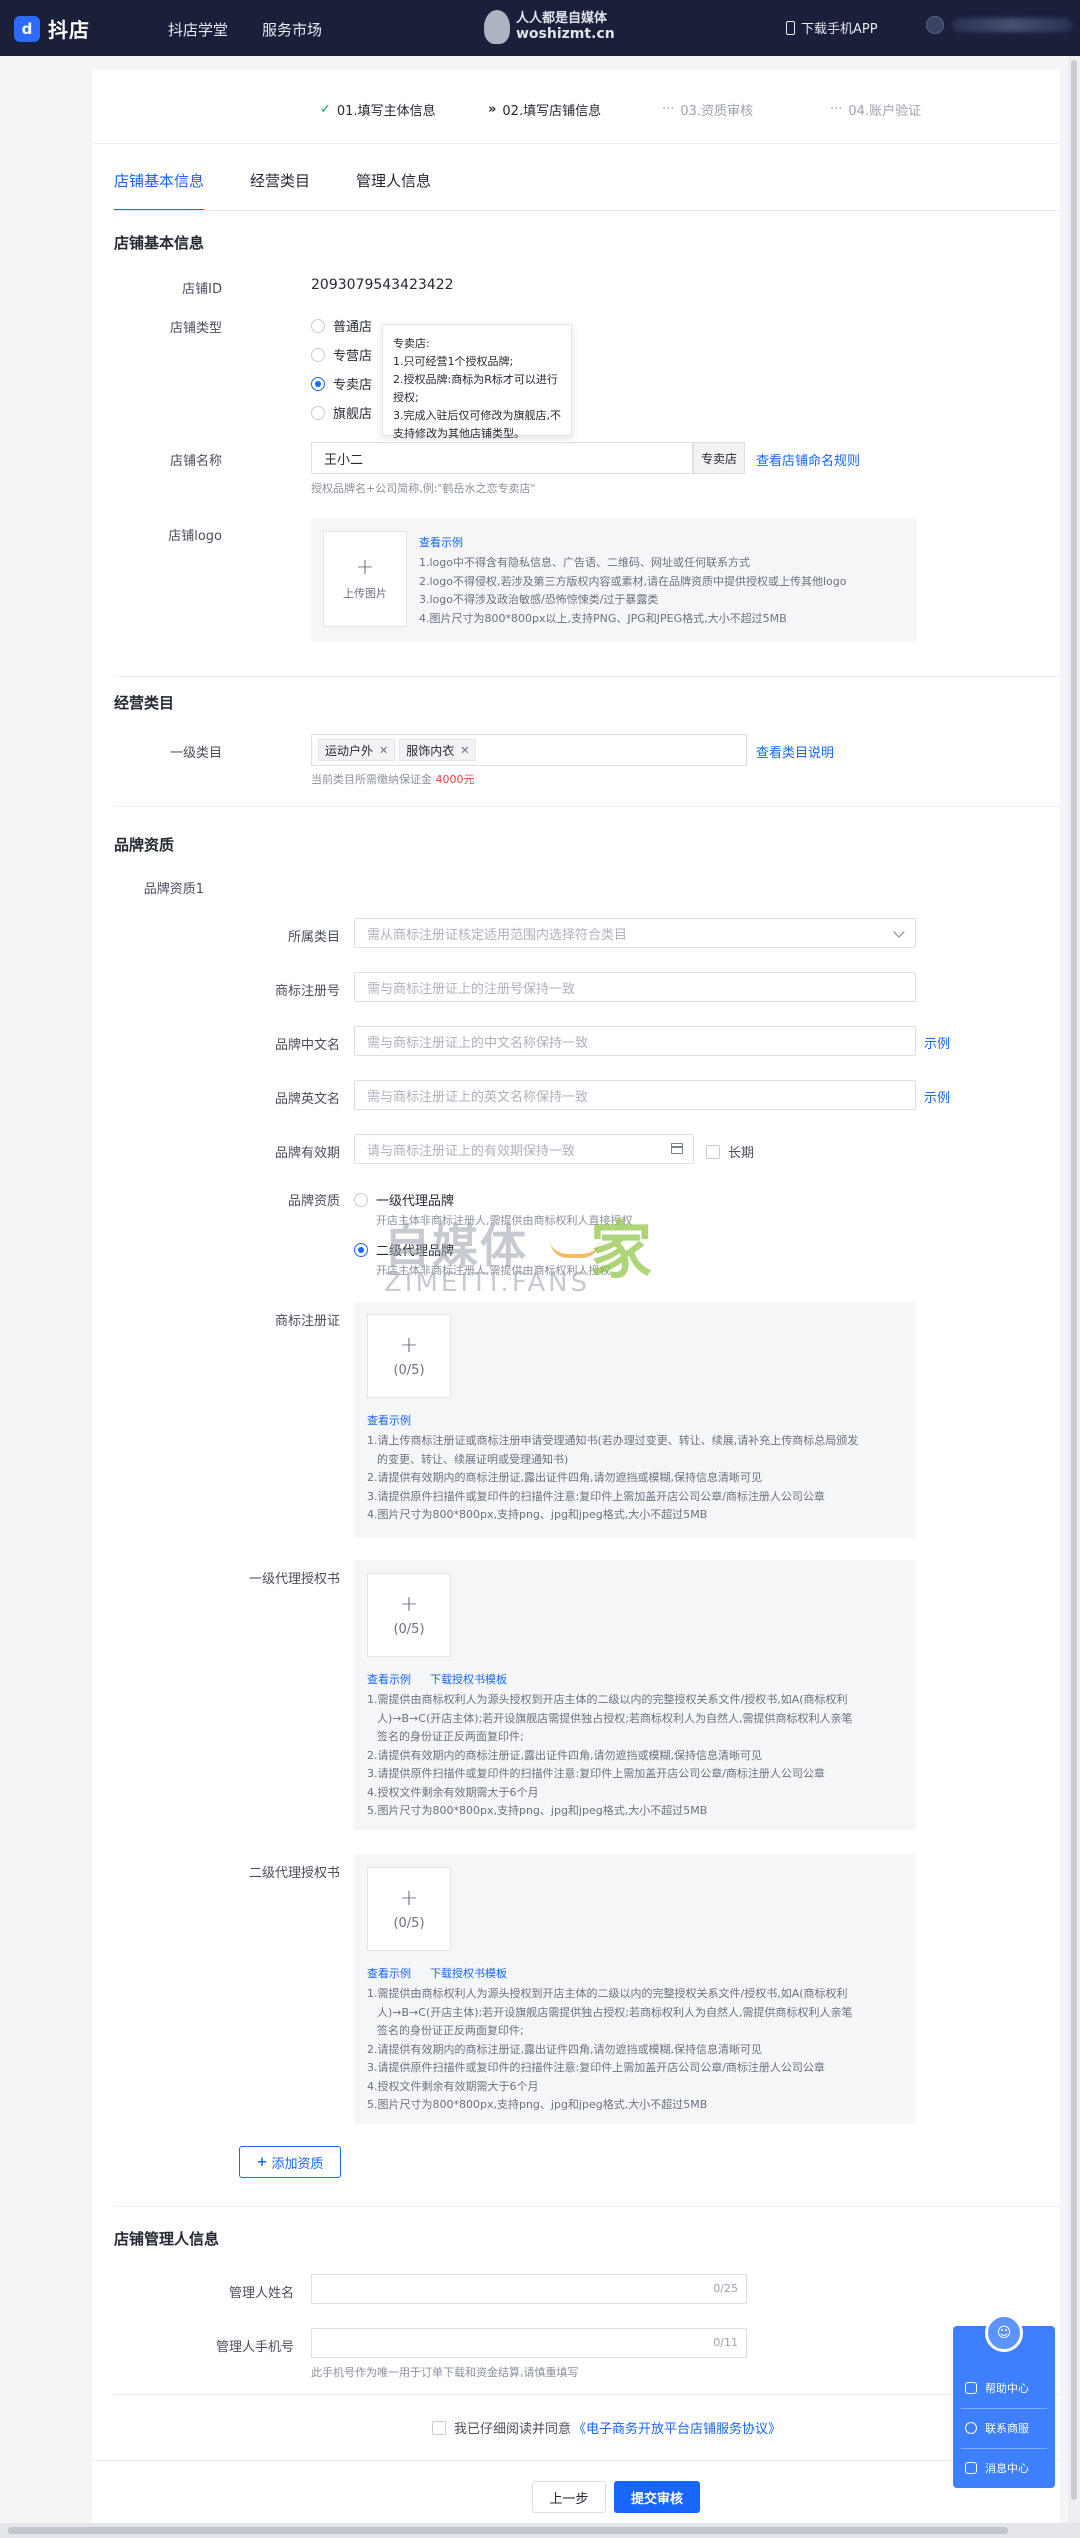  I want to click on second-auth-template-download-link: 下载授权书模板, so click(468, 1973).